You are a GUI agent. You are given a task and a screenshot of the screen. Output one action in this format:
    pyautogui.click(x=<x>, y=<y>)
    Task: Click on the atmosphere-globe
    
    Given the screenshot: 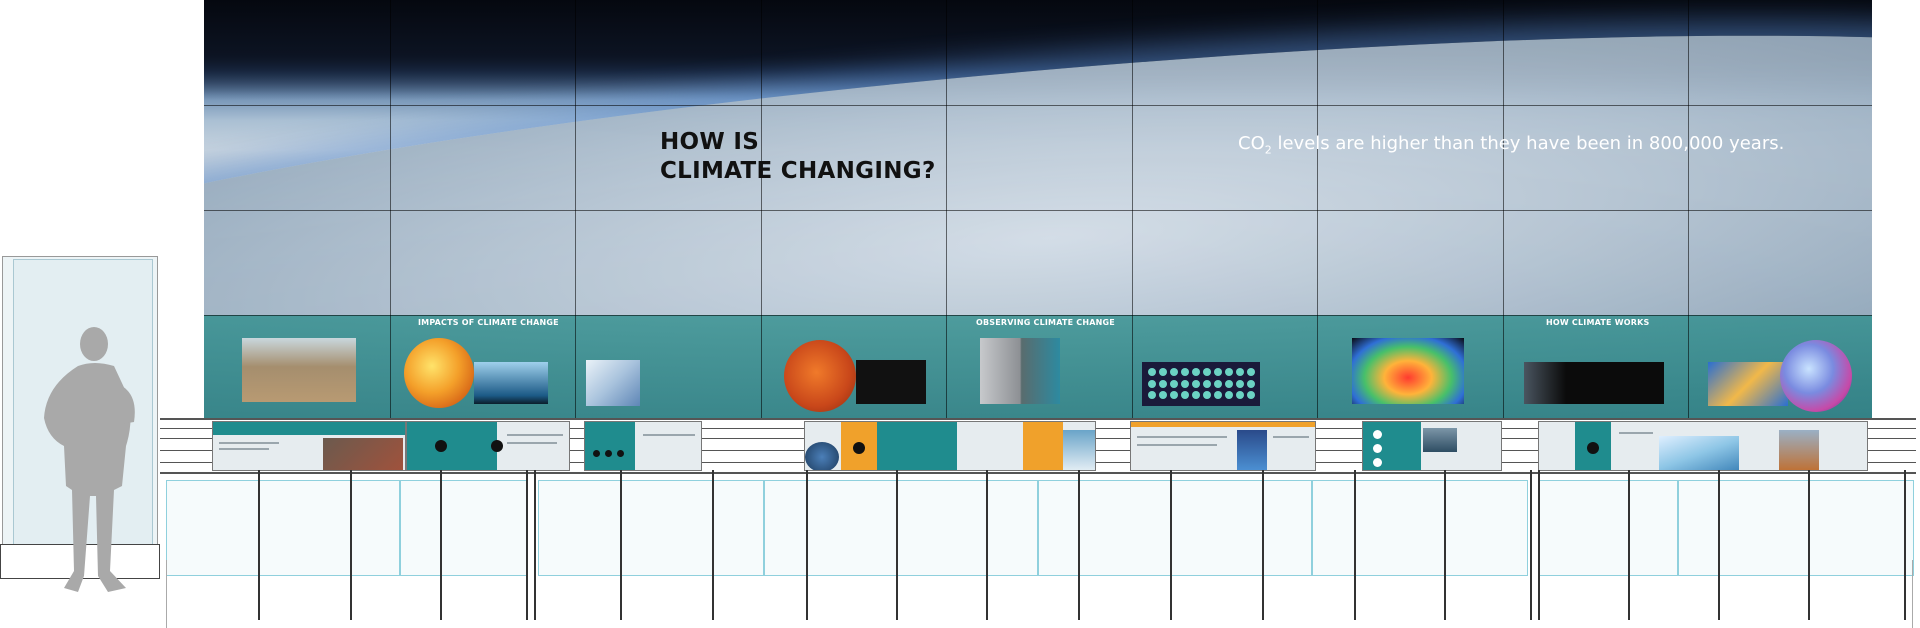 What is the action you would take?
    pyautogui.click(x=1816, y=376)
    